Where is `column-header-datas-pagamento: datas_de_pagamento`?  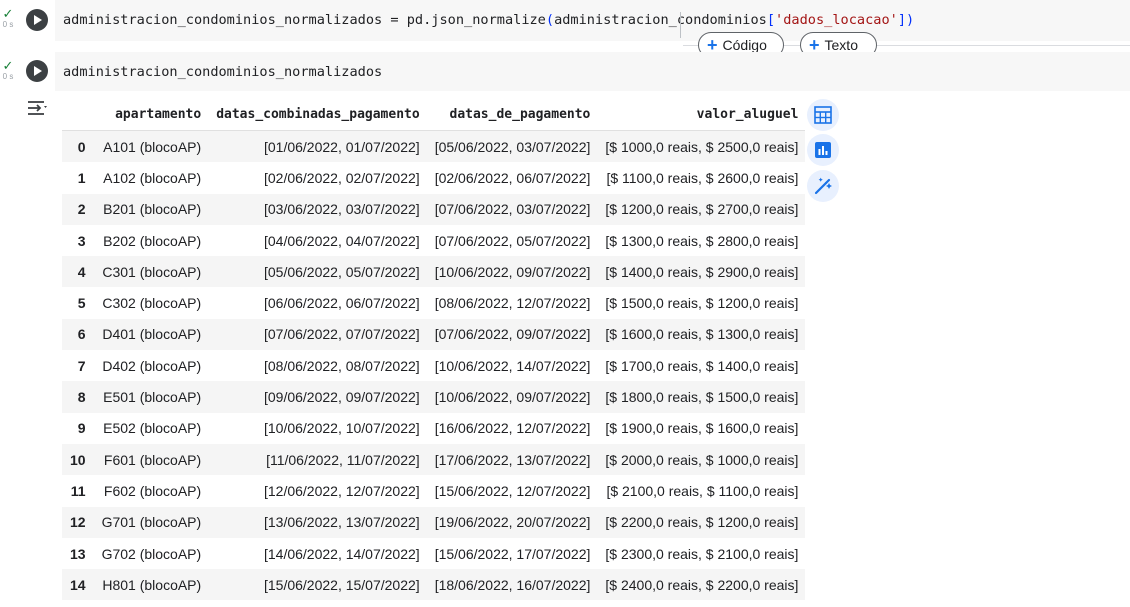
column-header-datas-pagamento: datas_de_pagamento is located at coordinates (512, 115).